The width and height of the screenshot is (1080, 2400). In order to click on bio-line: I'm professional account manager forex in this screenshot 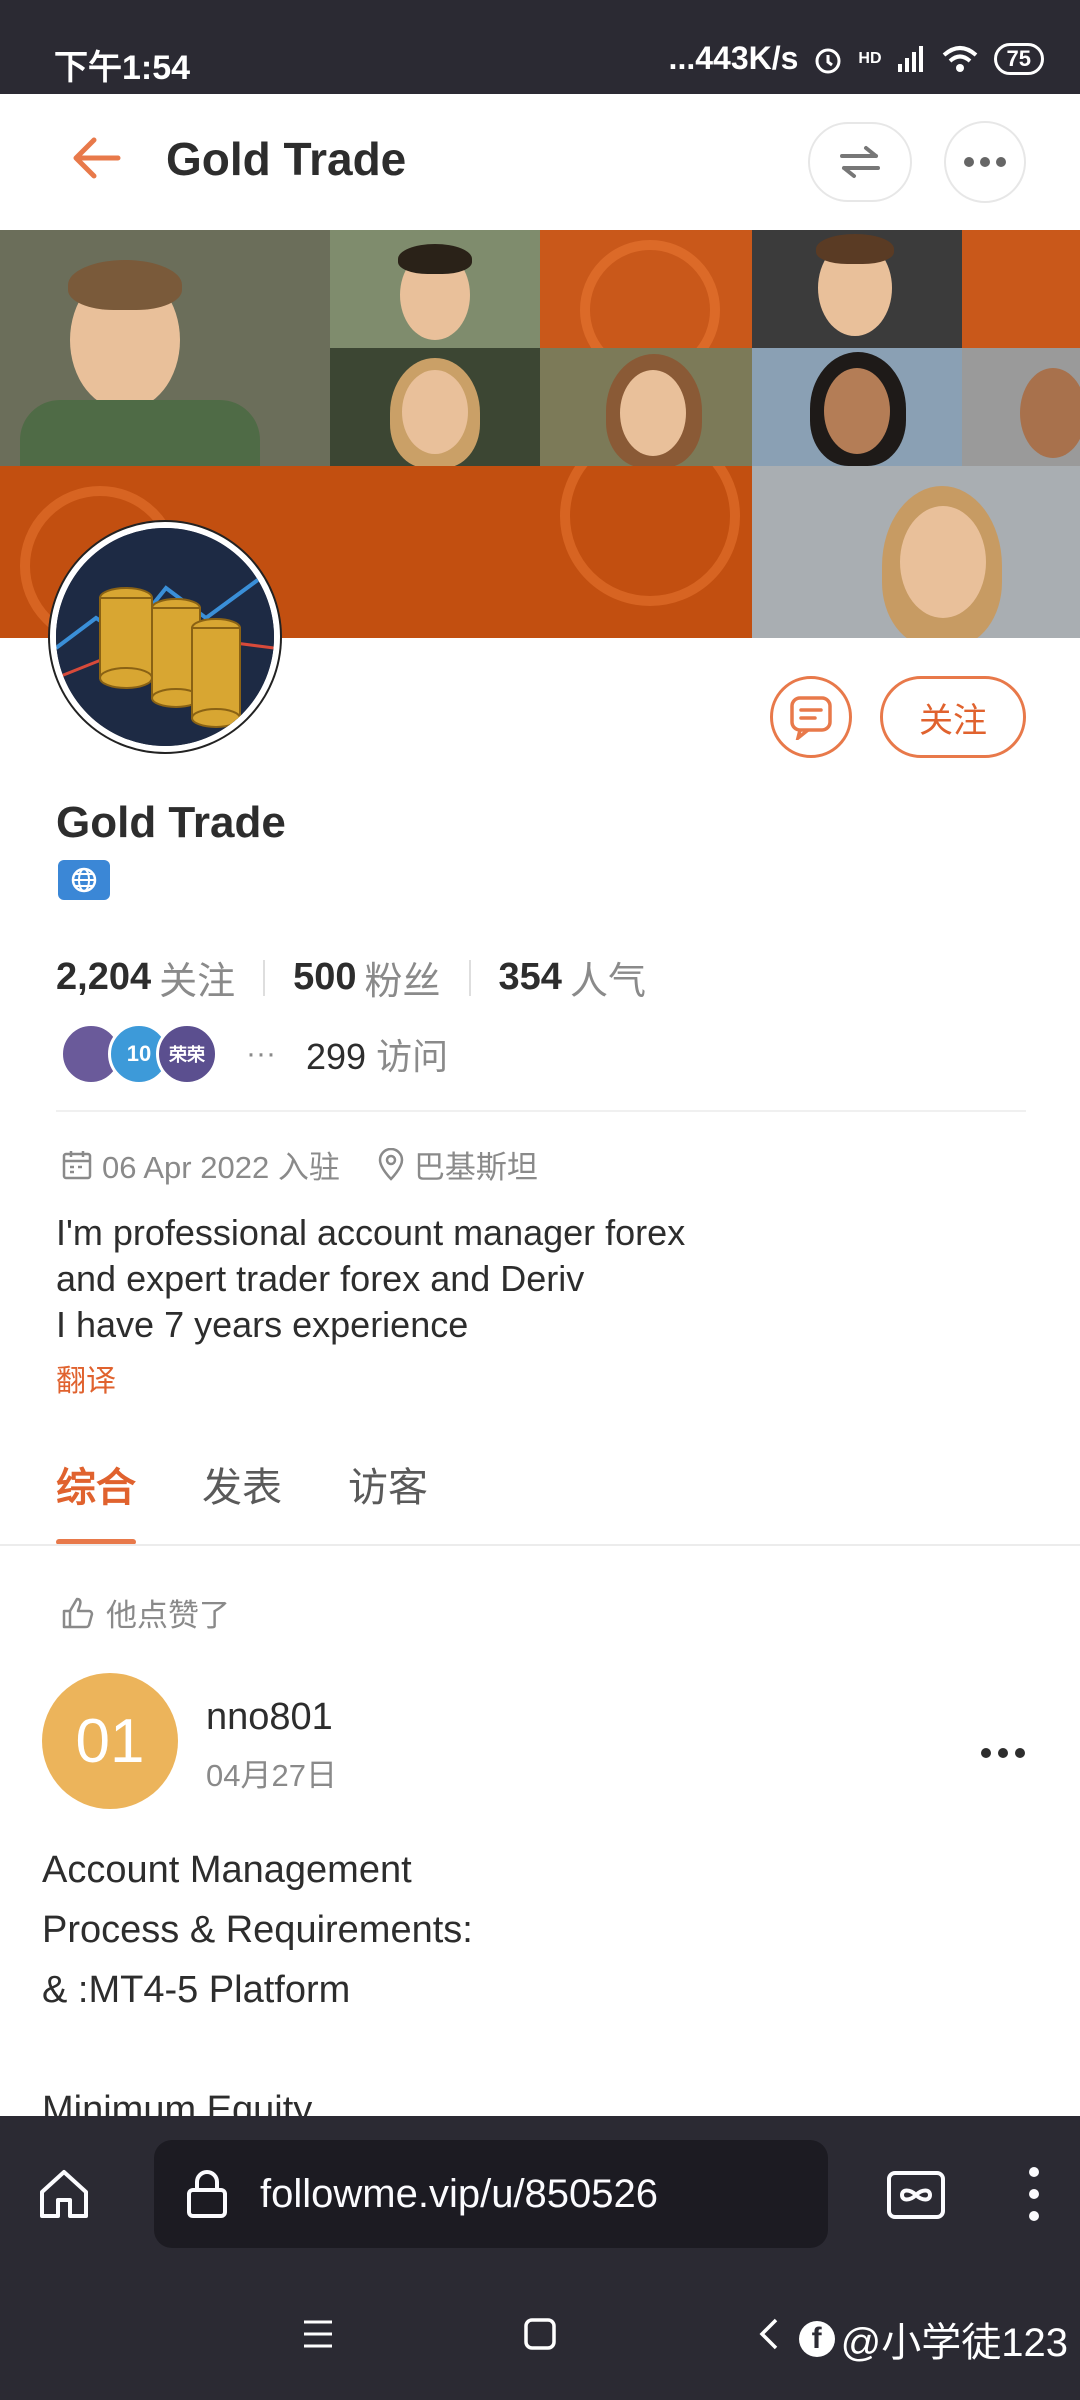, I will do `click(371, 1232)`.